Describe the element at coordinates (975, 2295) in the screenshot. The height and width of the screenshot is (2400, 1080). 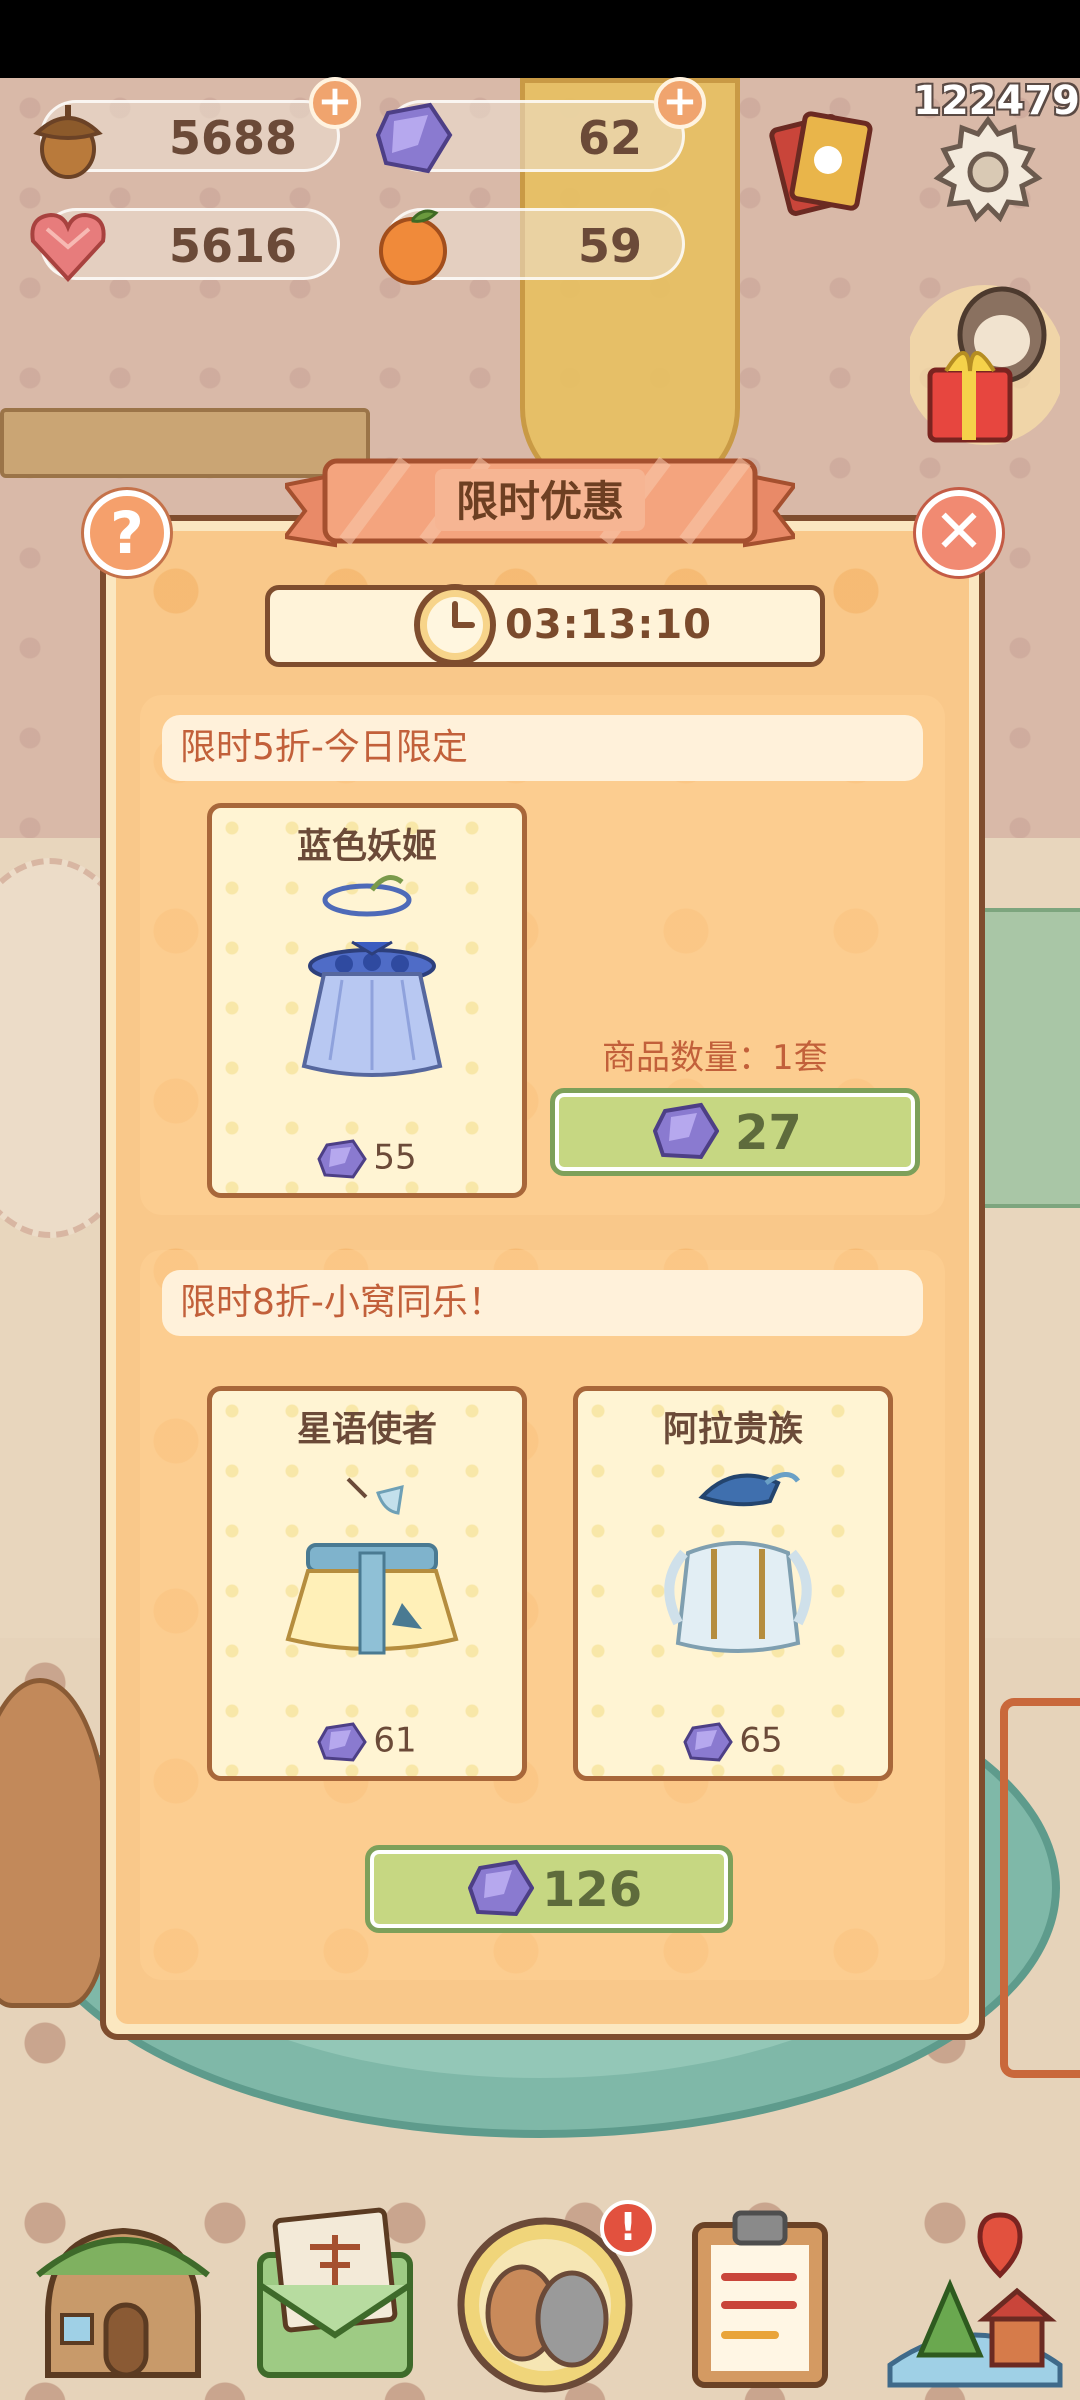
I see `map-icon` at that location.